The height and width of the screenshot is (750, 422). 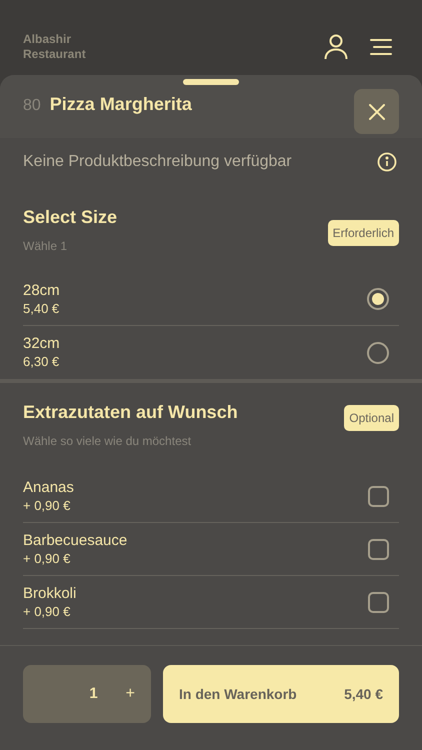 I want to click on product-description: Keine Produktbeschreibung verfügbar, so click(x=157, y=162).